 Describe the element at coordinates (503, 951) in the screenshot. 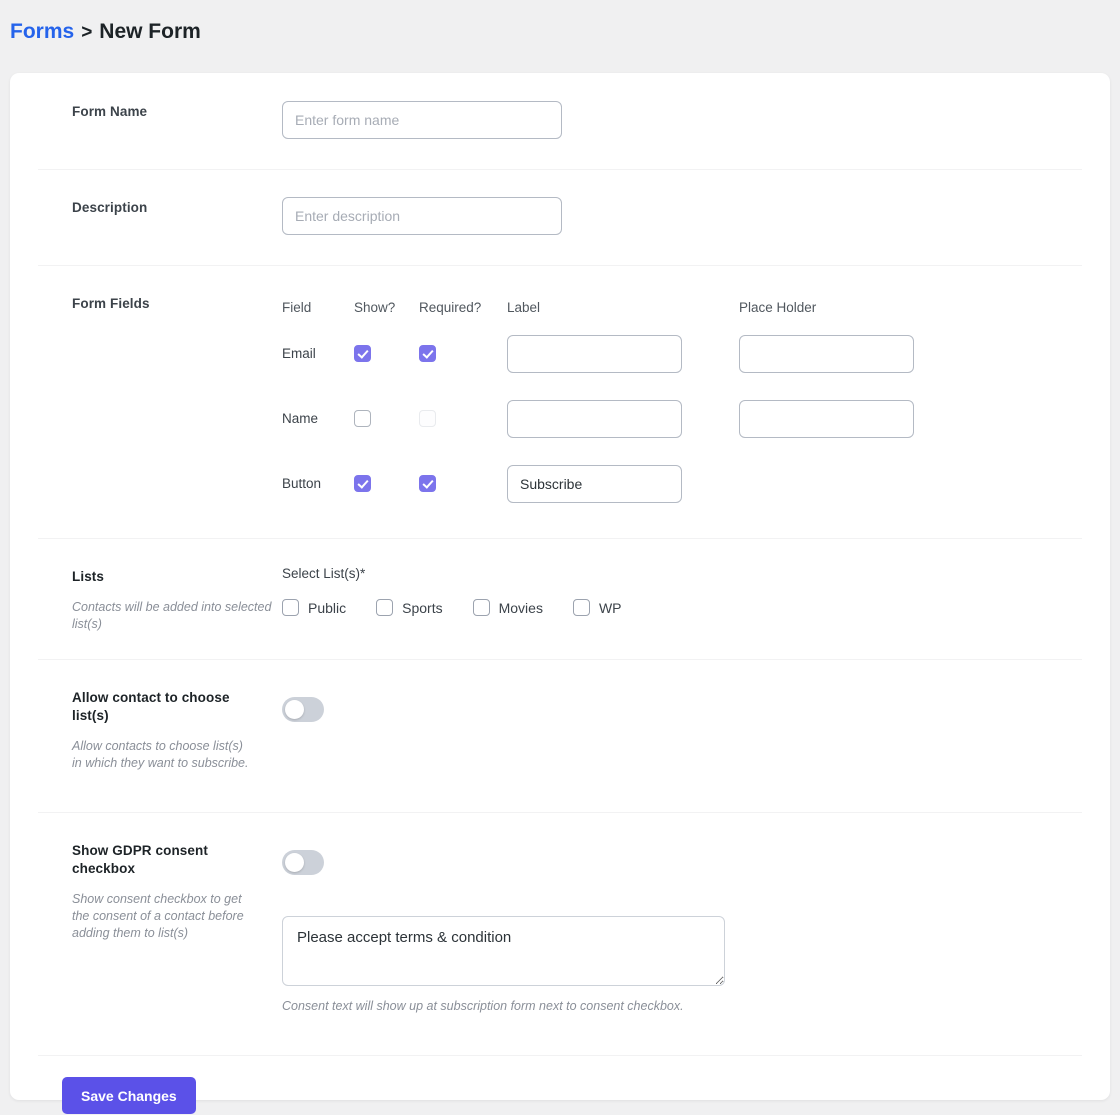

I see `consent-text-textarea` at that location.